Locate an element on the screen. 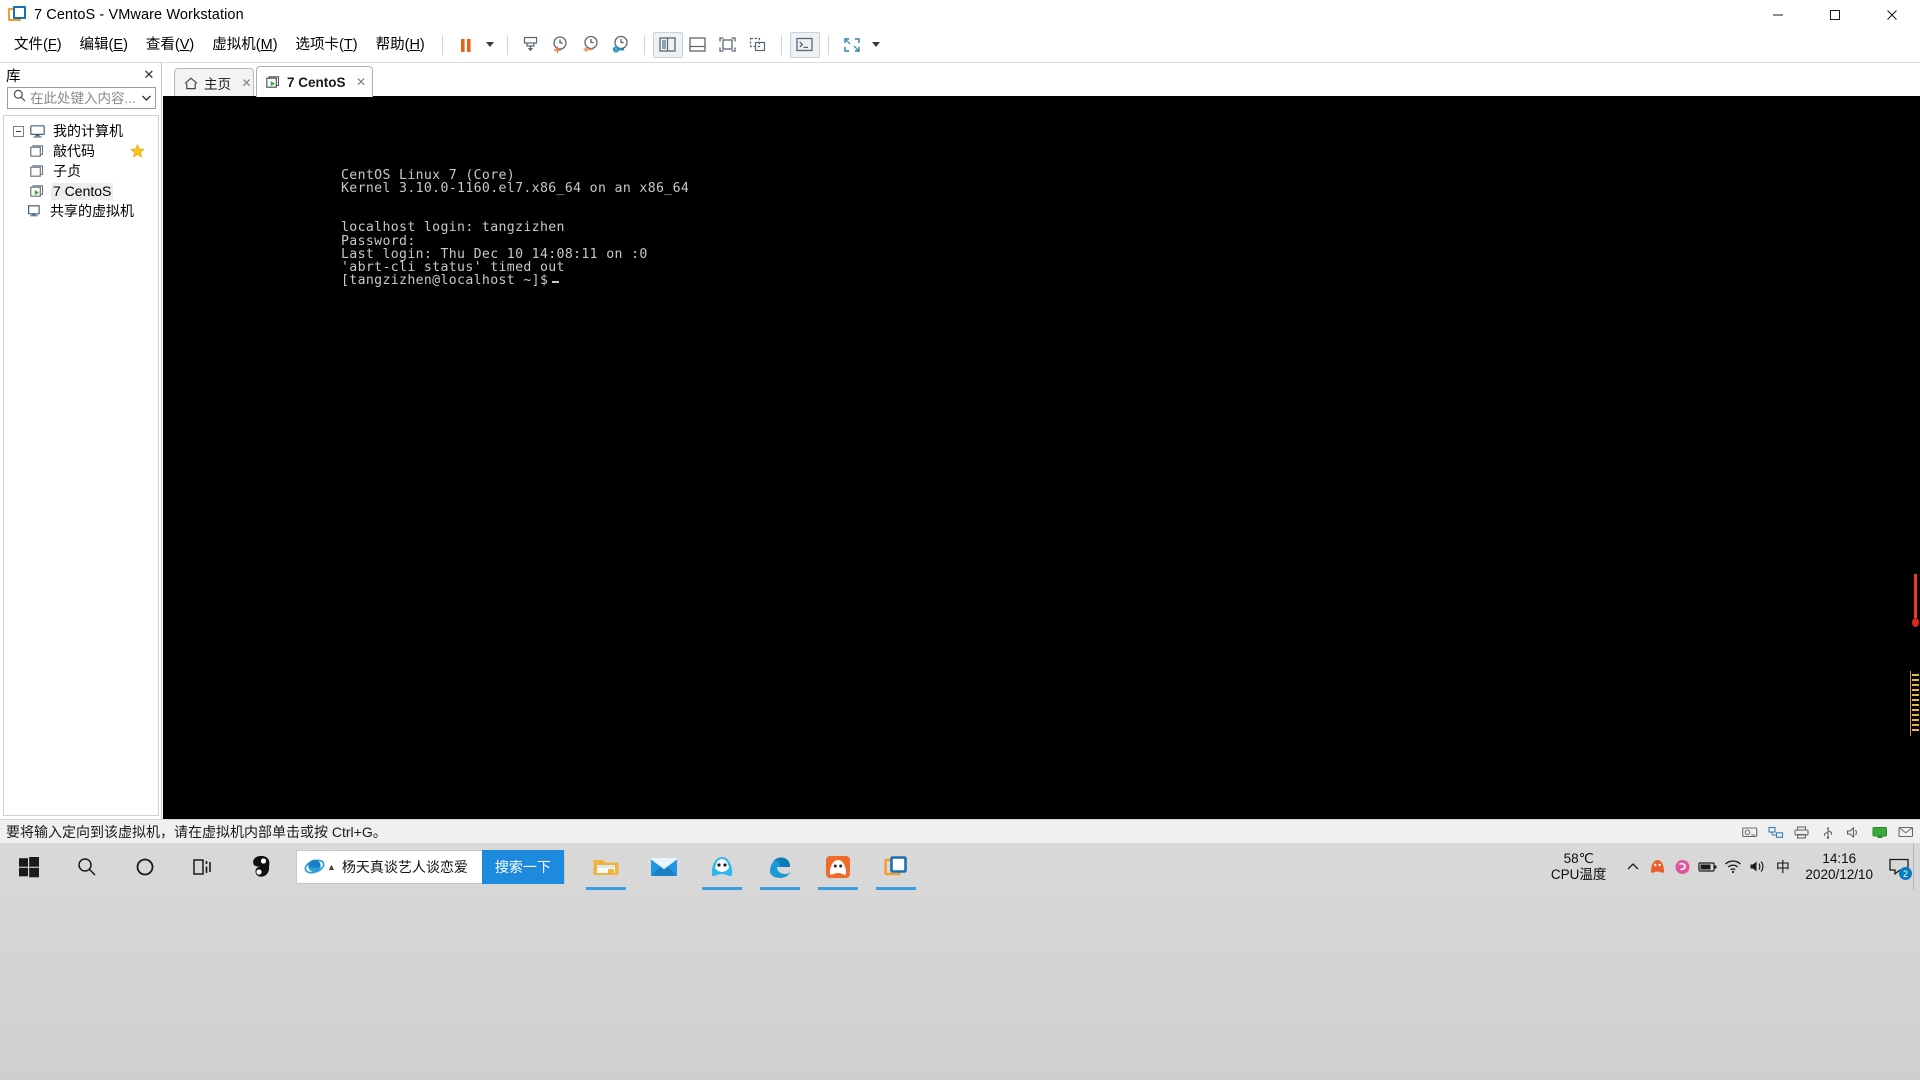  close-icon: ✕ is located at coordinates (149, 75).